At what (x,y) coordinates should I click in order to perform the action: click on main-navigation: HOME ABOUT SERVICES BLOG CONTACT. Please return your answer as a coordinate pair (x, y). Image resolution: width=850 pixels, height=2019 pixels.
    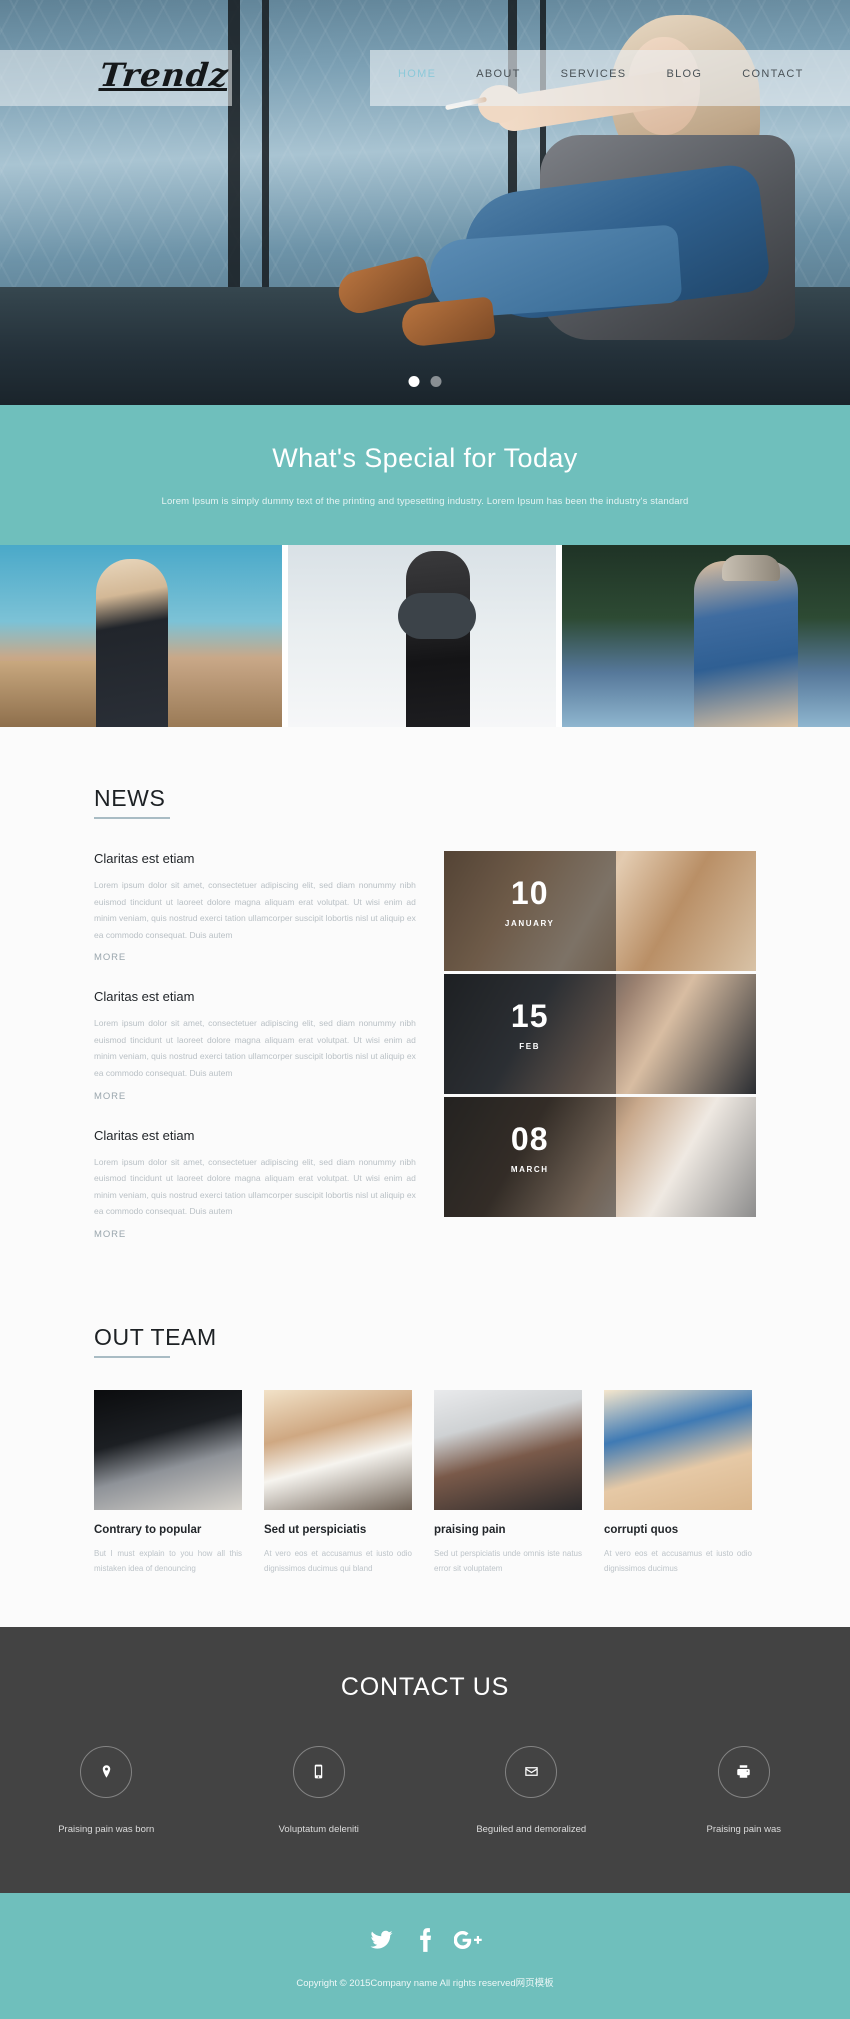
    Looking at the image, I should click on (601, 74).